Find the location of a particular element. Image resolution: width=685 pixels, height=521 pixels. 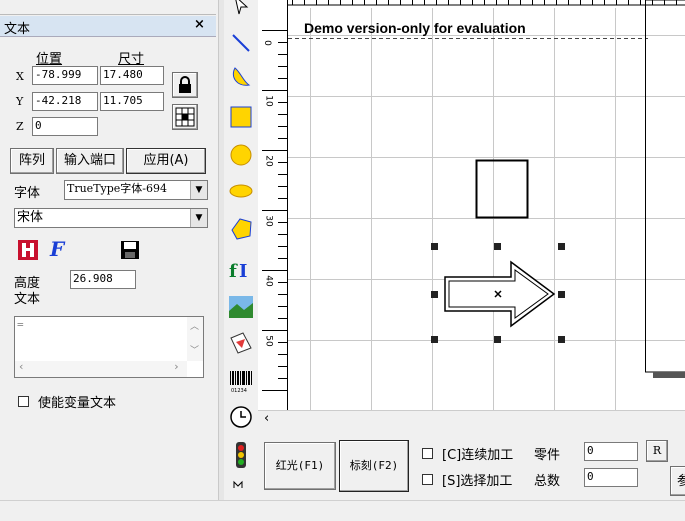

circle-tool is located at coordinates (241, 155).